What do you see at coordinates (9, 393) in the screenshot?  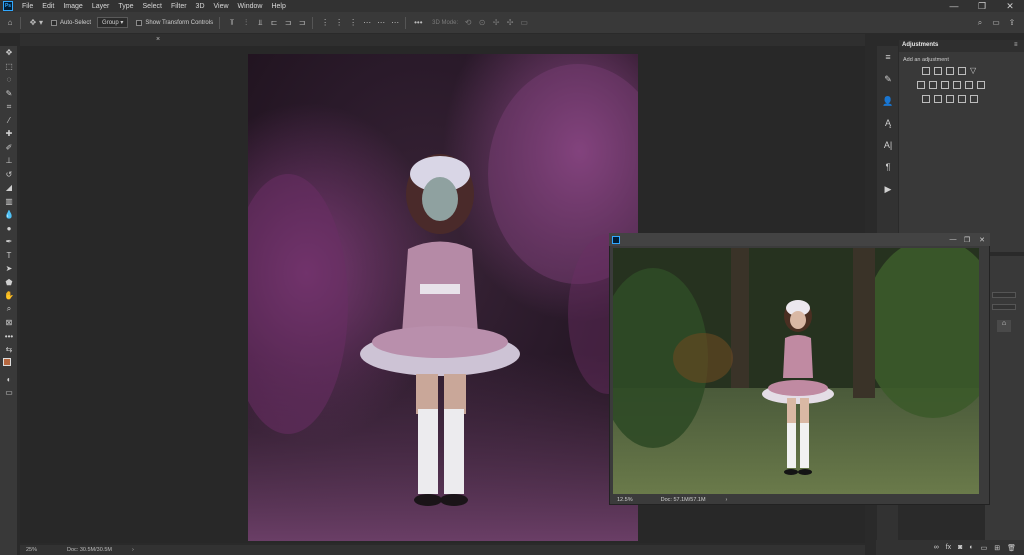 I see `screen-mode-icon: ▭` at bounding box center [9, 393].